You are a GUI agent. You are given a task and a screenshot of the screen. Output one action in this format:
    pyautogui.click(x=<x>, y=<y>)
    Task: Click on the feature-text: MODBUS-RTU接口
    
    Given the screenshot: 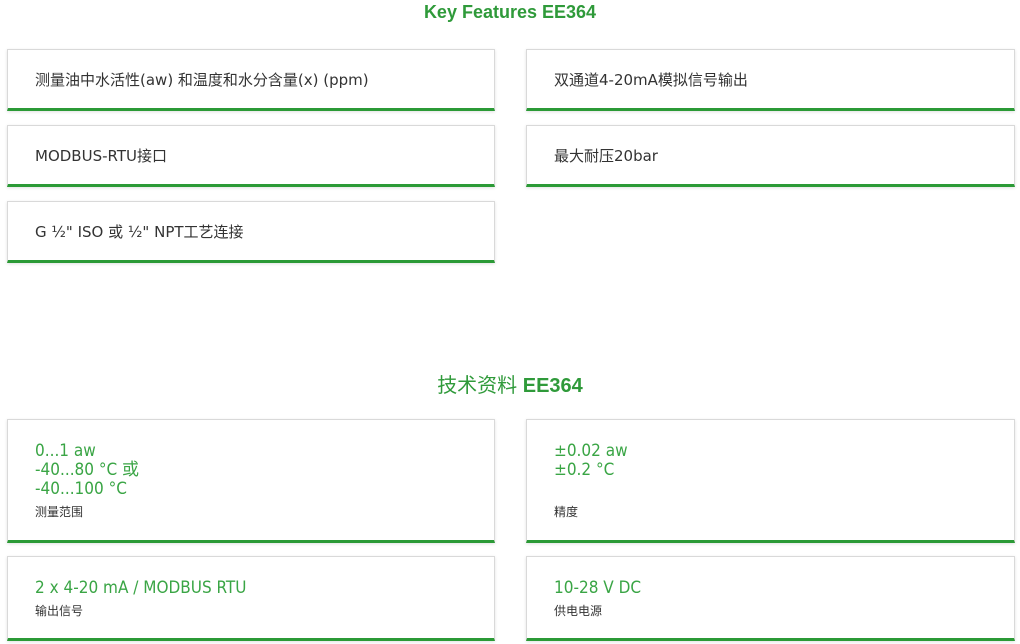 What is the action you would take?
    pyautogui.click(x=101, y=155)
    